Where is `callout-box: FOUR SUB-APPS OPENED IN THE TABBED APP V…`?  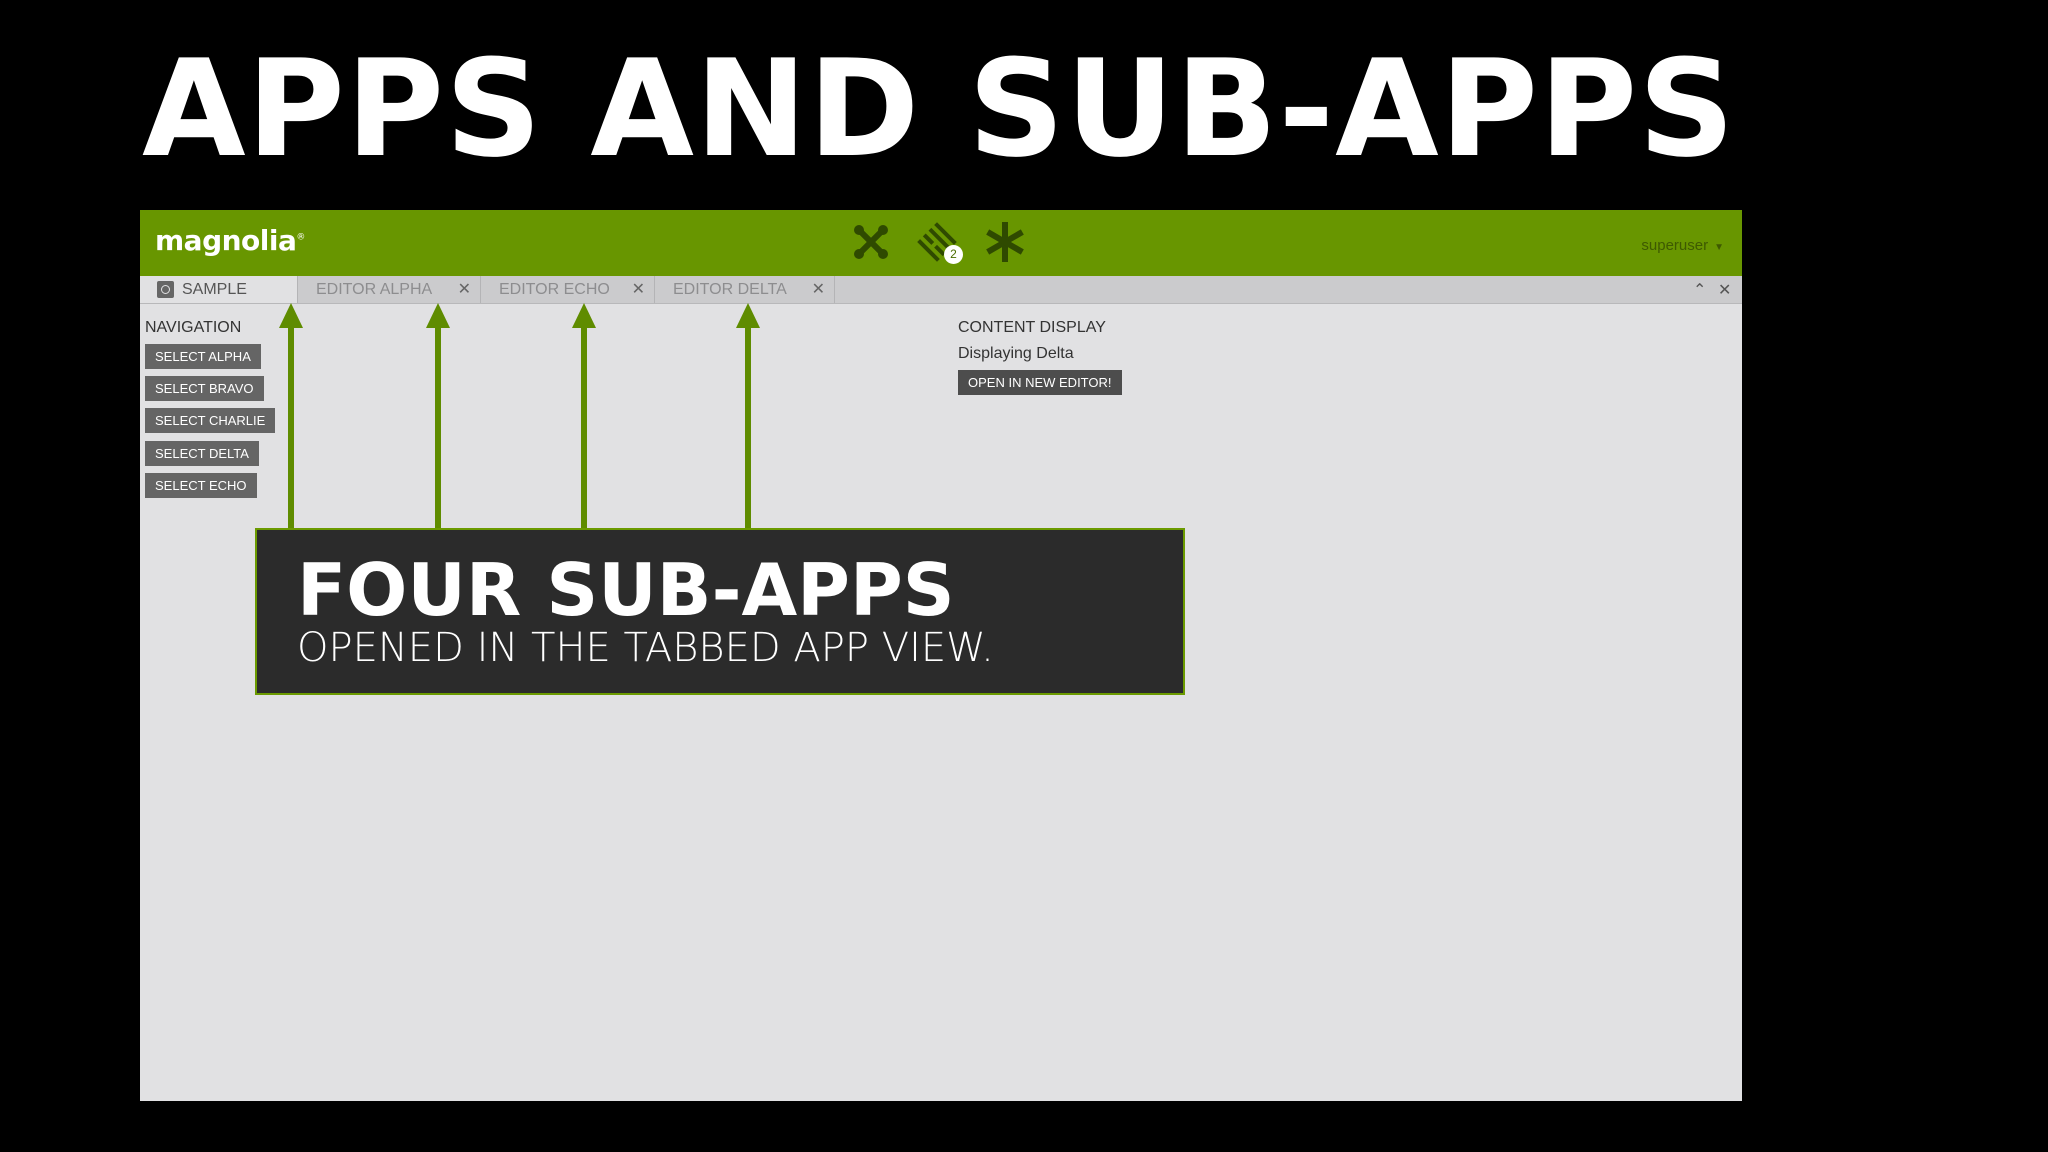
callout-box: FOUR SUB-APPS OPENED IN THE TABBED APP V… is located at coordinates (720, 611).